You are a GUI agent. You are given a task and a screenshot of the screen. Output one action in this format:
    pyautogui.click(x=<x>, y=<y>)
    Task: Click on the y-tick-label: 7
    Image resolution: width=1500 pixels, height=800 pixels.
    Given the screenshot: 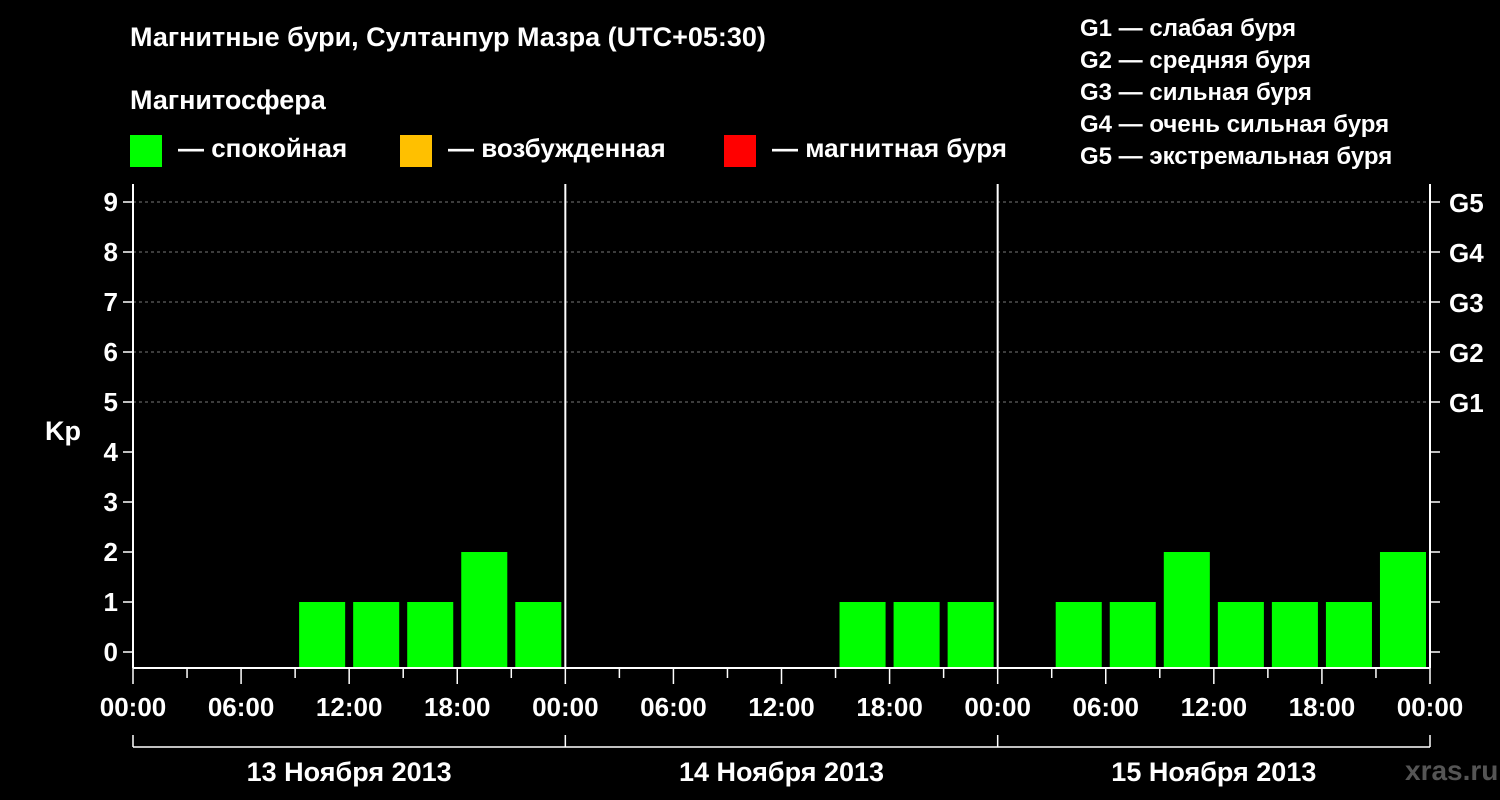 What is the action you would take?
    pyautogui.click(x=111, y=302)
    